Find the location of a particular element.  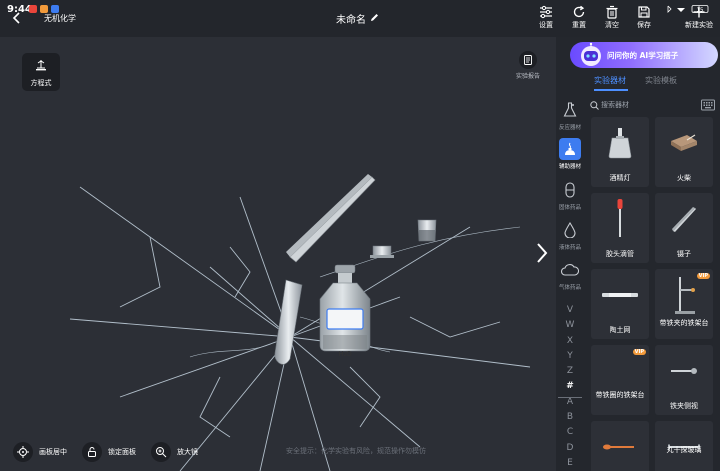

search-placeholder: 搜索器材 is located at coordinates (615, 105).